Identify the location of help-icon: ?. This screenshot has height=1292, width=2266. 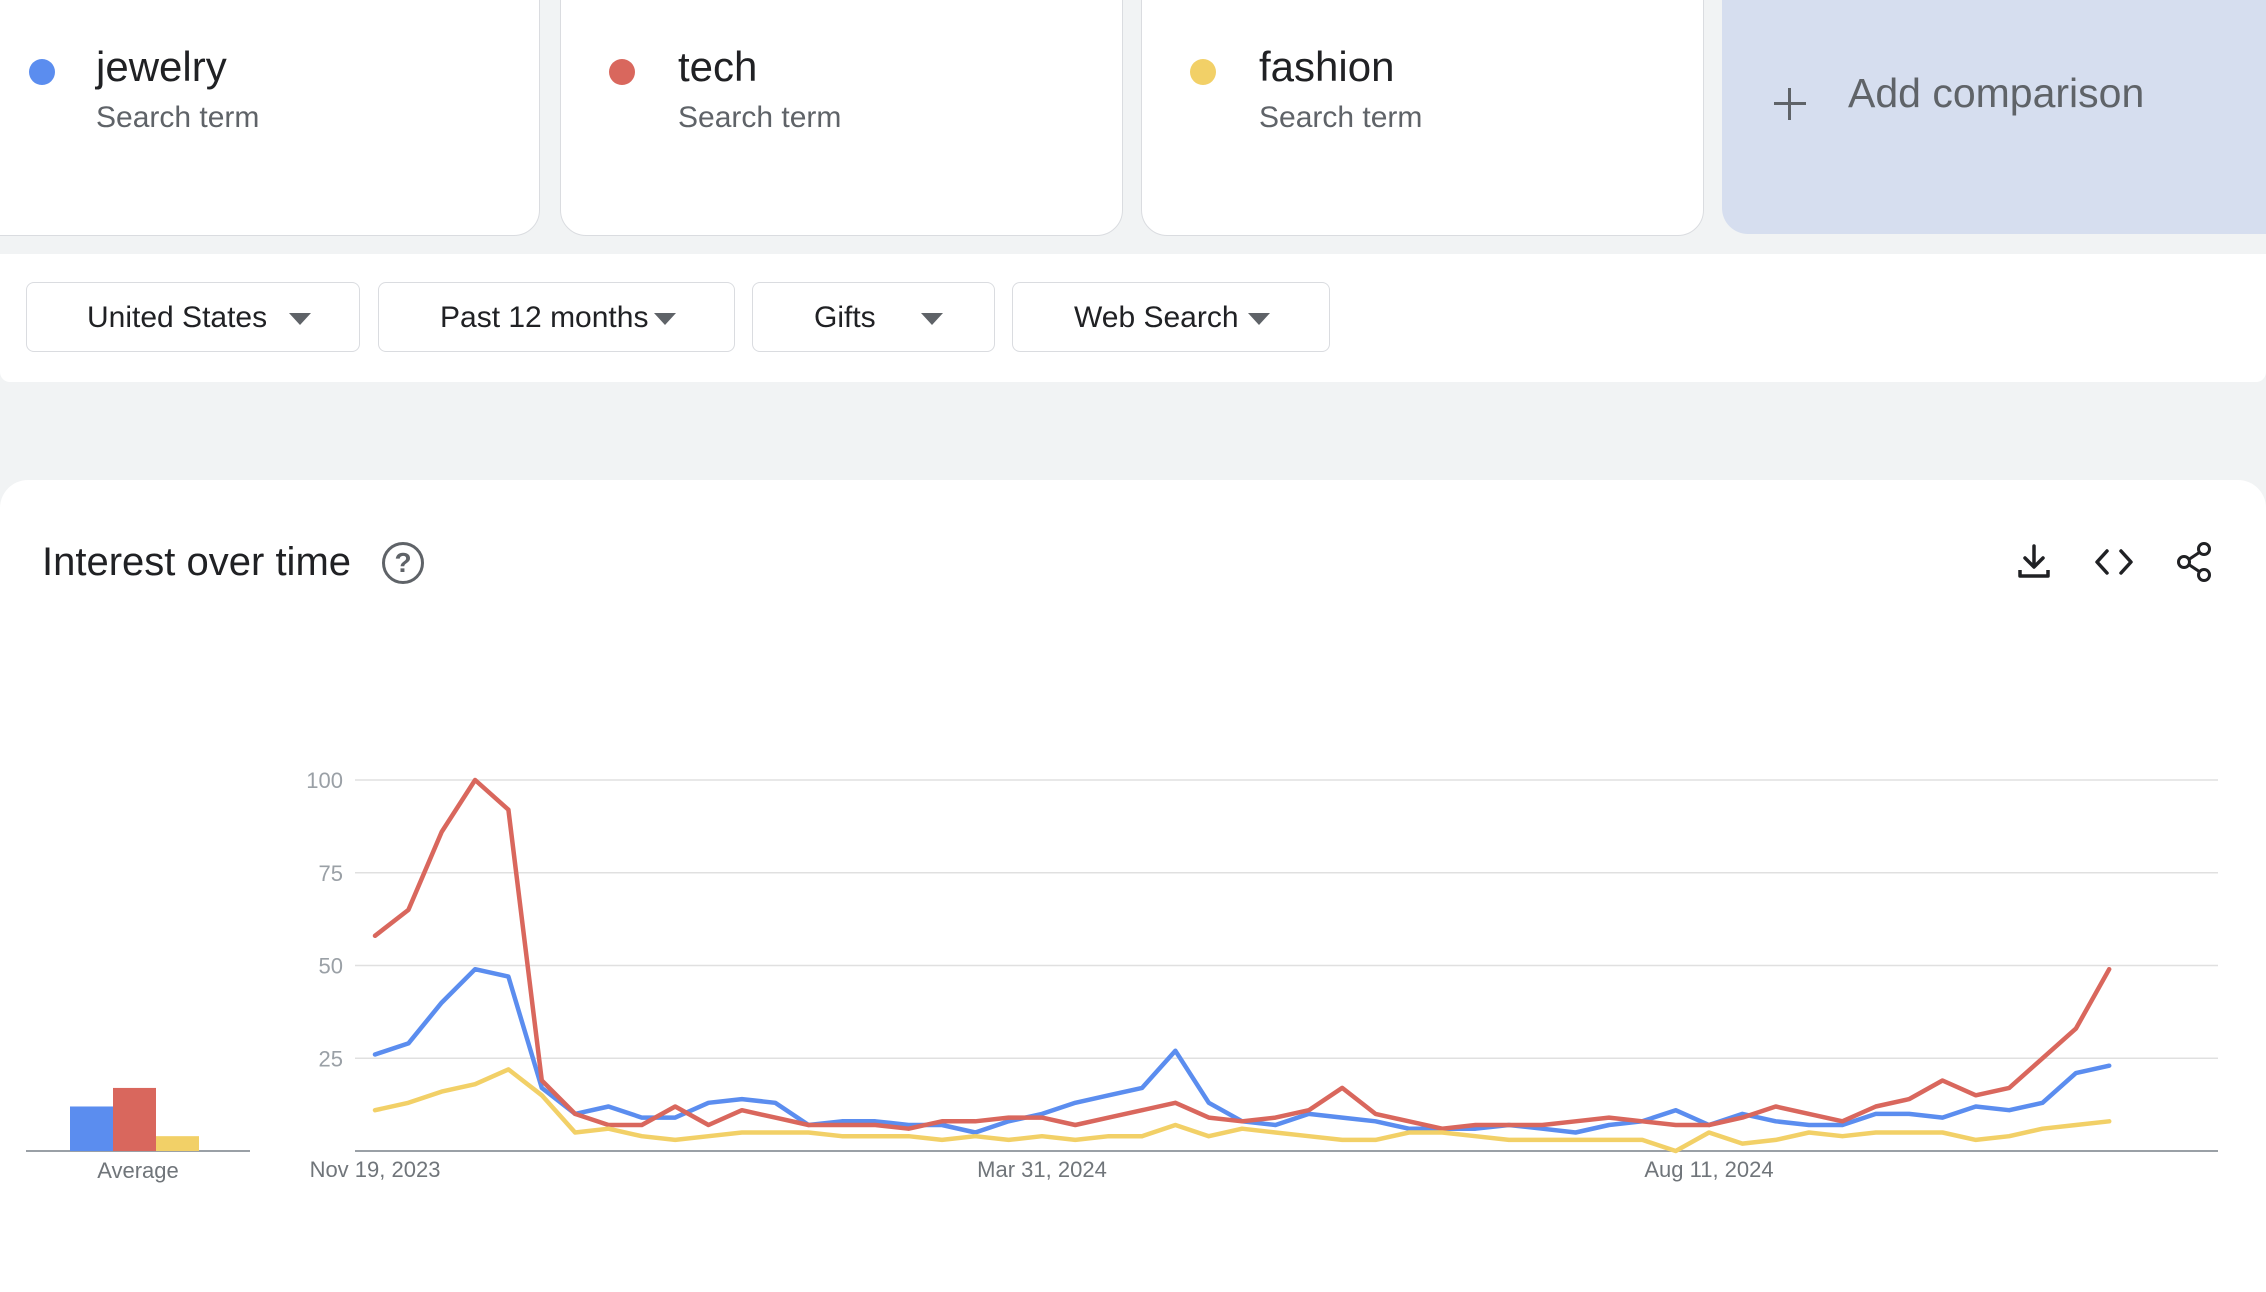
(403, 563).